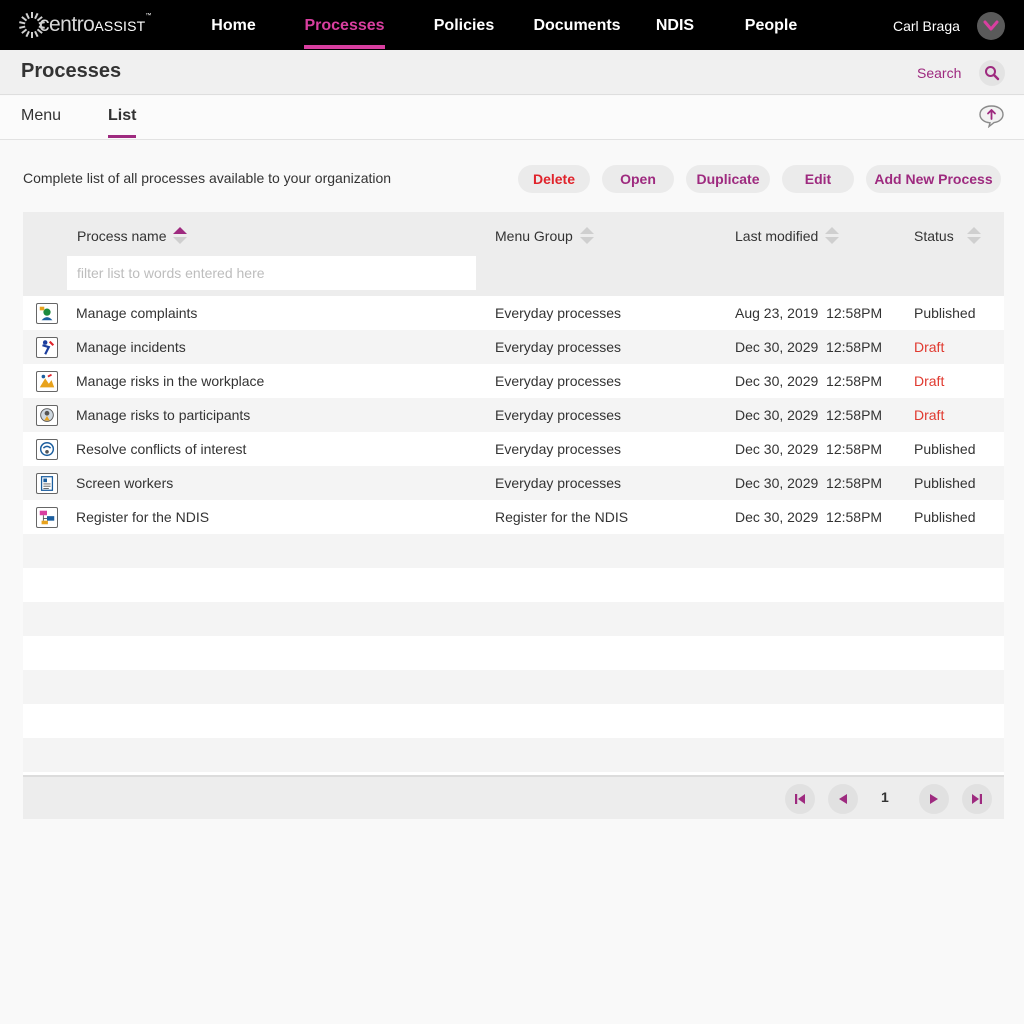 The image size is (1024, 1024). What do you see at coordinates (47, 313) in the screenshot?
I see `complaints-icon` at bounding box center [47, 313].